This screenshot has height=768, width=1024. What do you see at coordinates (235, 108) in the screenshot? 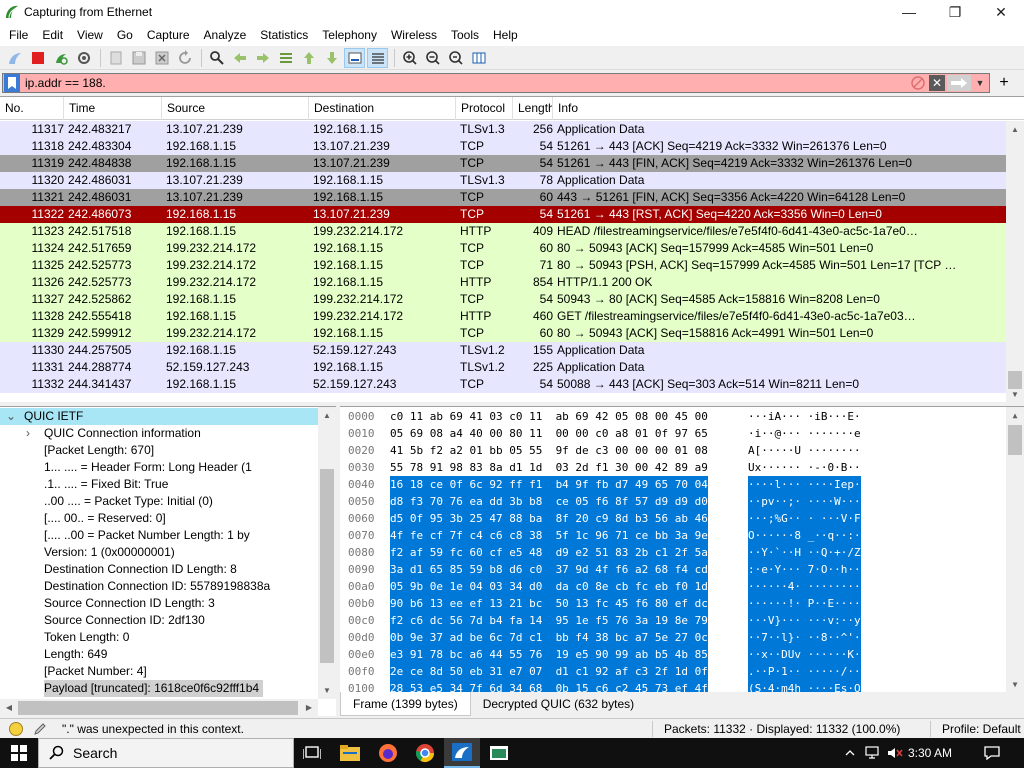
I see `column-source: Source` at bounding box center [235, 108].